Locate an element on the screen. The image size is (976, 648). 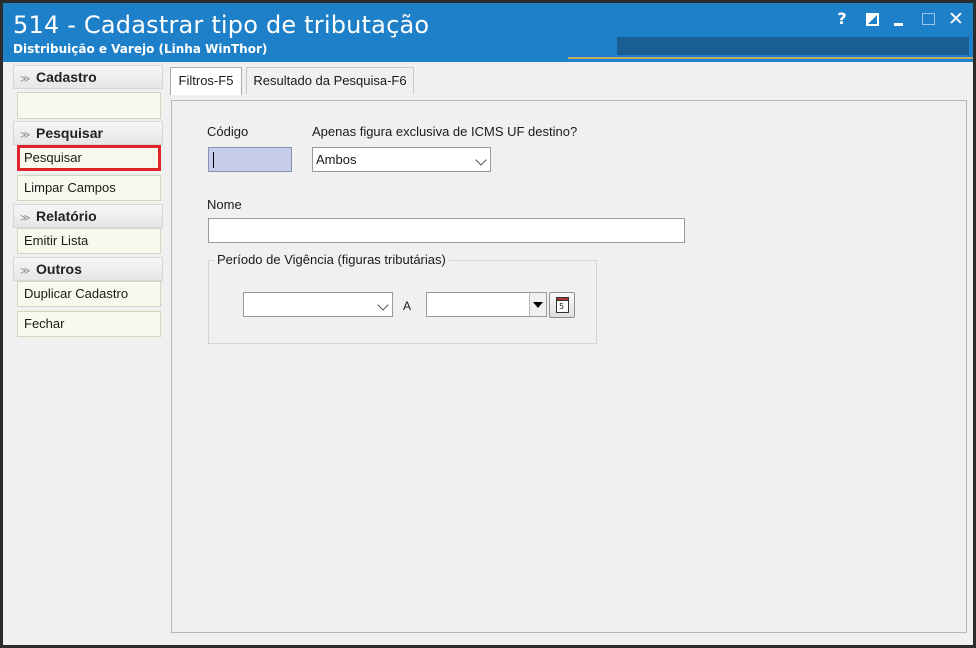
maximize-button is located at coordinates (928, 20).